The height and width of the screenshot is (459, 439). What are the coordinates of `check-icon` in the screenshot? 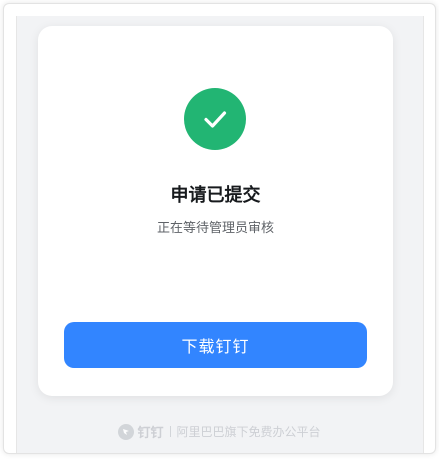 It's located at (215, 119).